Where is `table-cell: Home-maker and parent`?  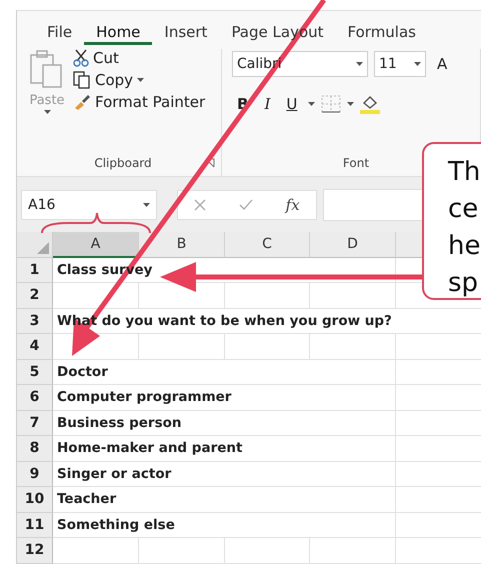
table-cell: Home-maker and parent is located at coordinates (149, 448).